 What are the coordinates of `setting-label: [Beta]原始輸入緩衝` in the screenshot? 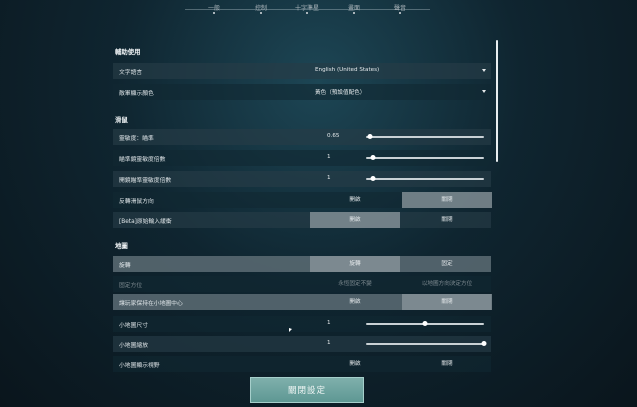 It's located at (145, 222).